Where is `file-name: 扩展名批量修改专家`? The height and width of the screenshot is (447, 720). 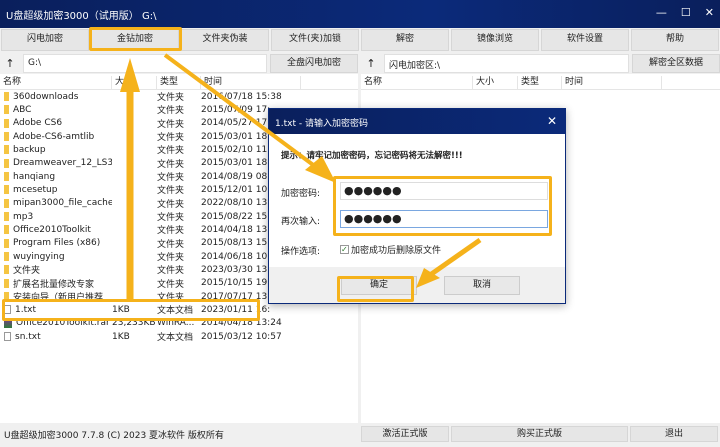 file-name: 扩展名批量修改专家 is located at coordinates (54, 284).